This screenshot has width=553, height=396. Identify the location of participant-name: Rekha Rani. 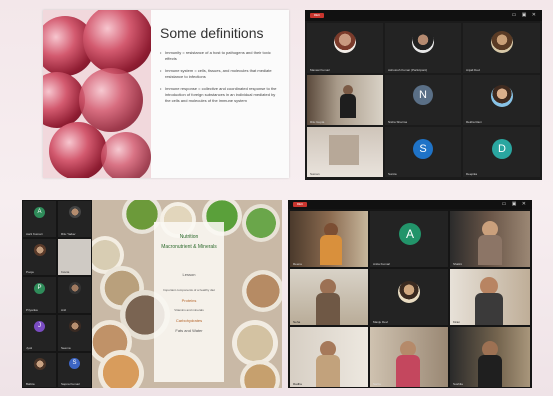
(474, 122).